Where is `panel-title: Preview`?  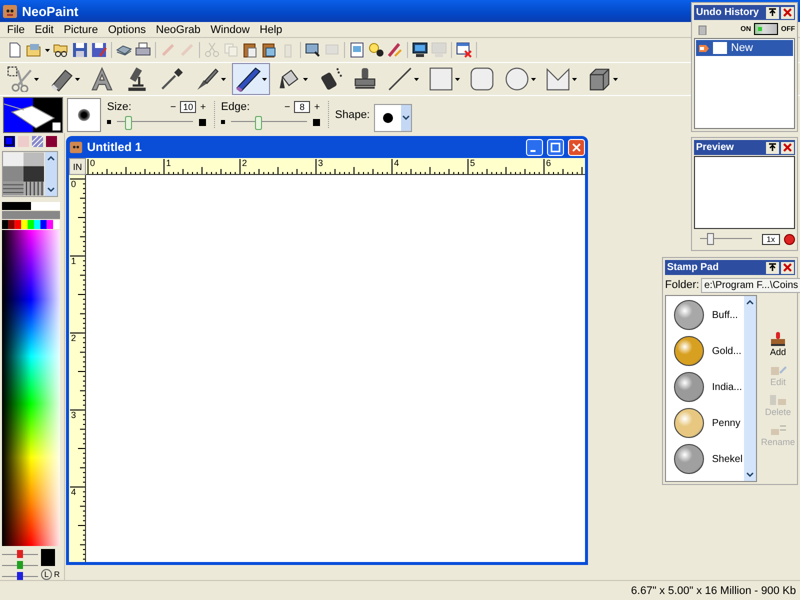
panel-title: Preview is located at coordinates (715, 147).